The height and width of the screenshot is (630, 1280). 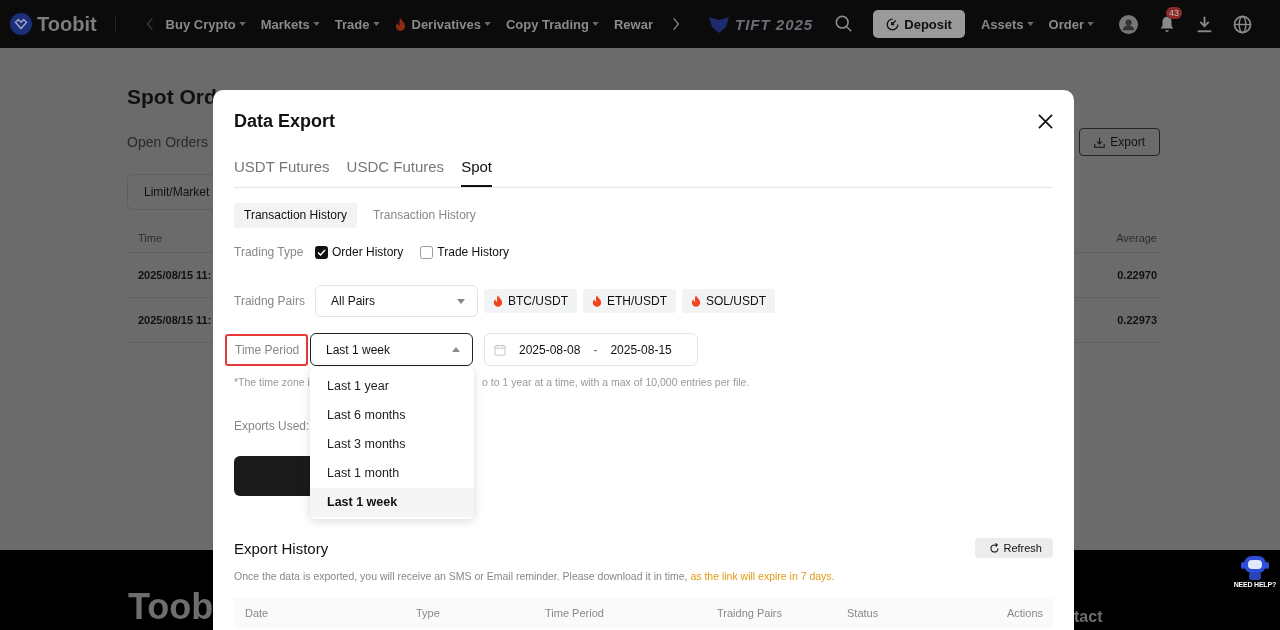 What do you see at coordinates (67, 24) in the screenshot?
I see `logo-text: Toobit` at bounding box center [67, 24].